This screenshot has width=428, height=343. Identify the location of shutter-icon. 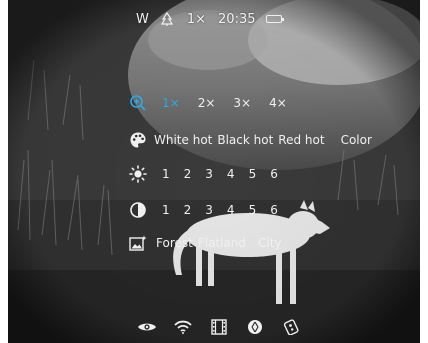
(255, 327).